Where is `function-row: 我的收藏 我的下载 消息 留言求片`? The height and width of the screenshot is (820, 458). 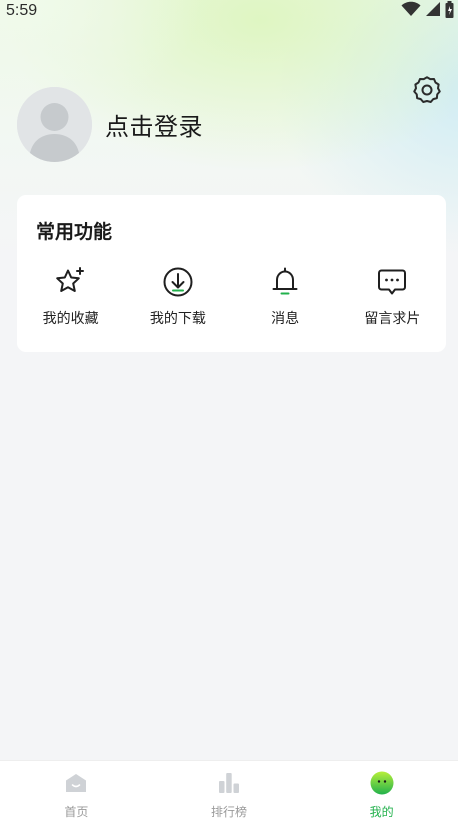 function-row: 我的收藏 我的下载 消息 留言求片 is located at coordinates (231, 298).